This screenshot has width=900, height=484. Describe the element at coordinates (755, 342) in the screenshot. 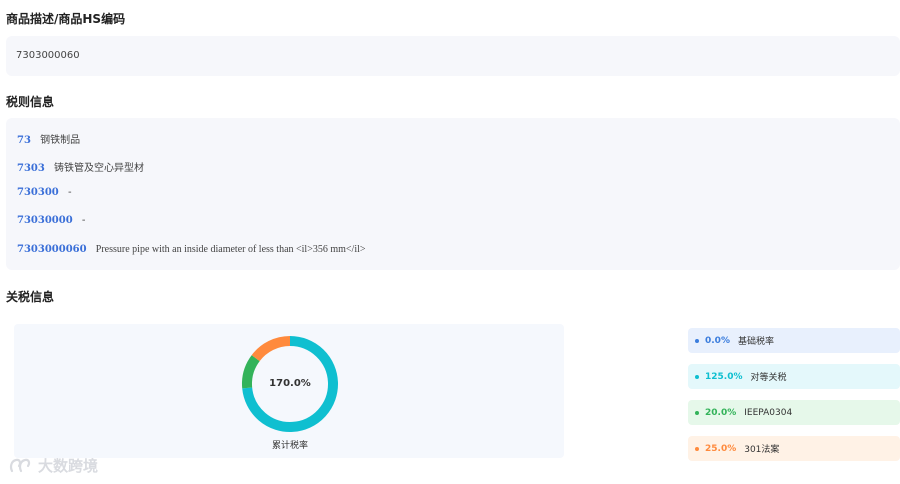

I see `legend-label: 基础税率` at that location.